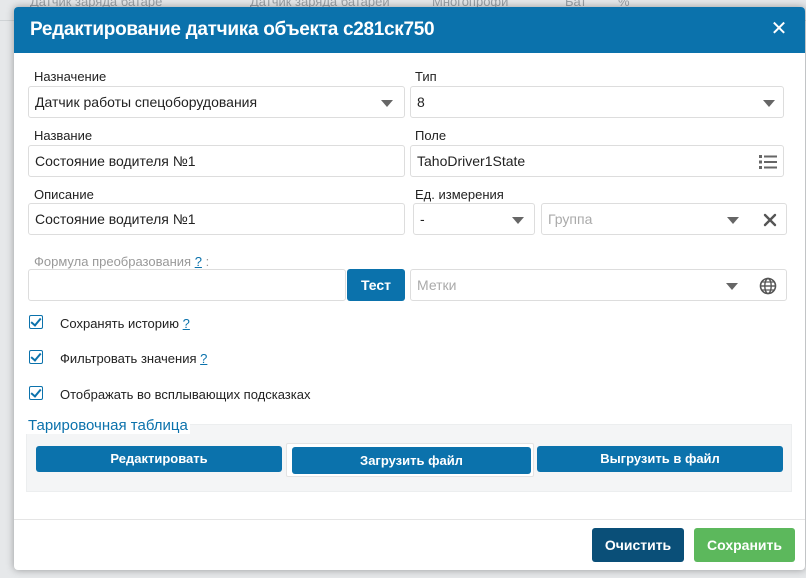 This screenshot has height=578, width=806. What do you see at coordinates (198, 261) in the screenshot?
I see `formula-help-link: ?` at bounding box center [198, 261].